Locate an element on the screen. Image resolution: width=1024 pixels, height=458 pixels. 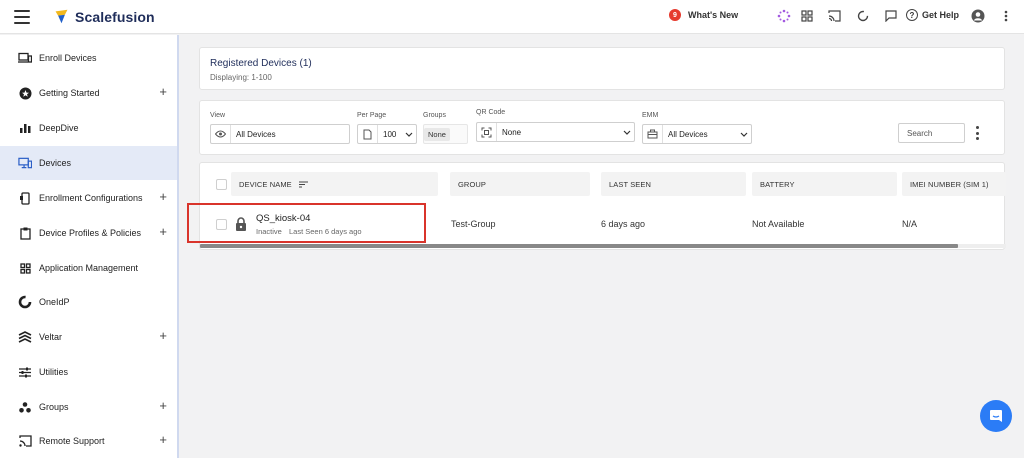
column-header-group: GROUP is located at coordinates (520, 184).